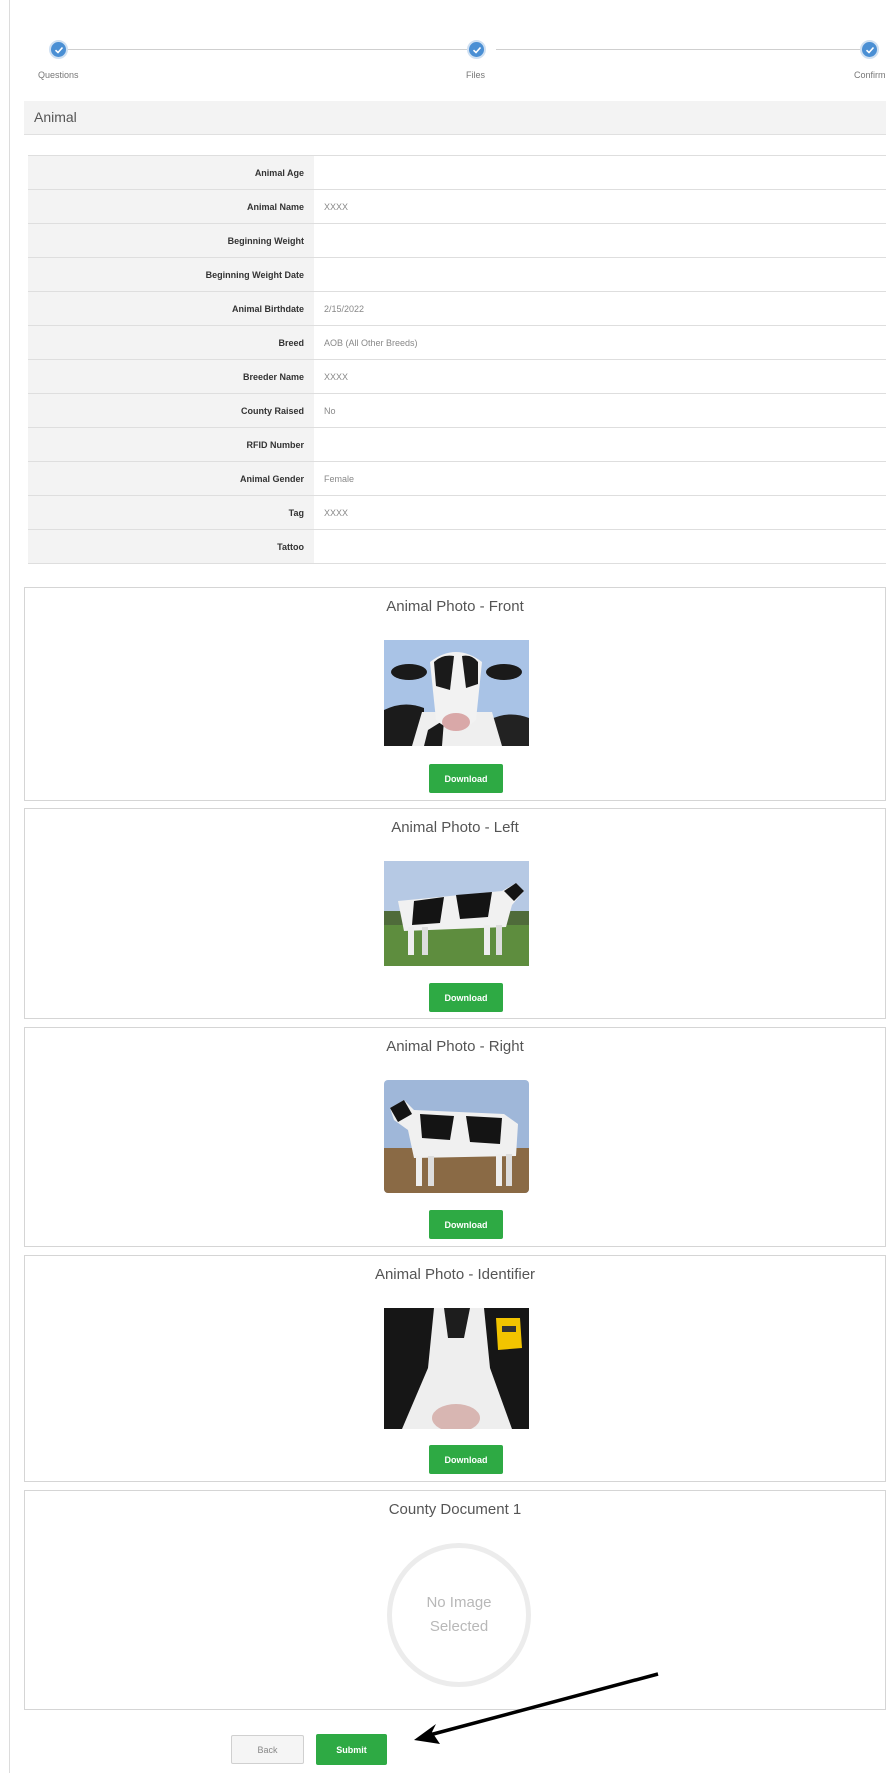  What do you see at coordinates (466, 1459) in the screenshot?
I see `download-identifier-button: Download` at bounding box center [466, 1459].